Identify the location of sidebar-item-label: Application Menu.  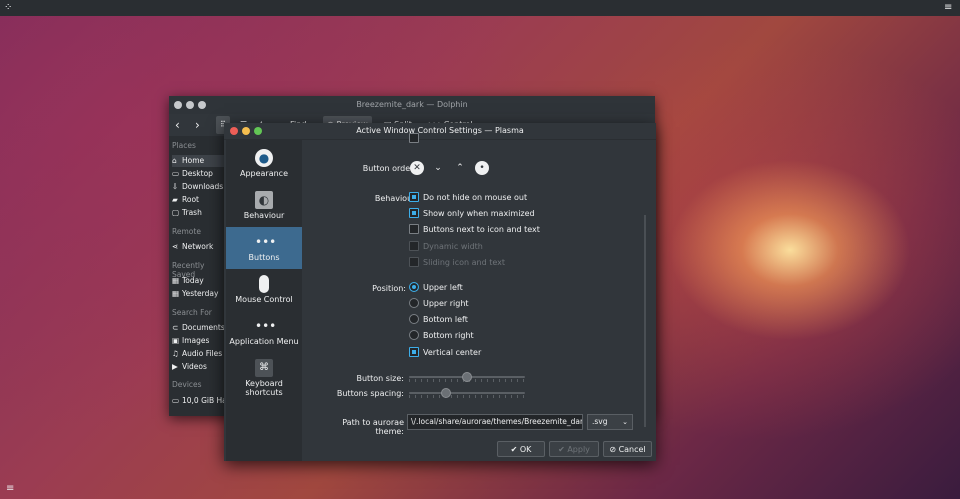
(264, 341).